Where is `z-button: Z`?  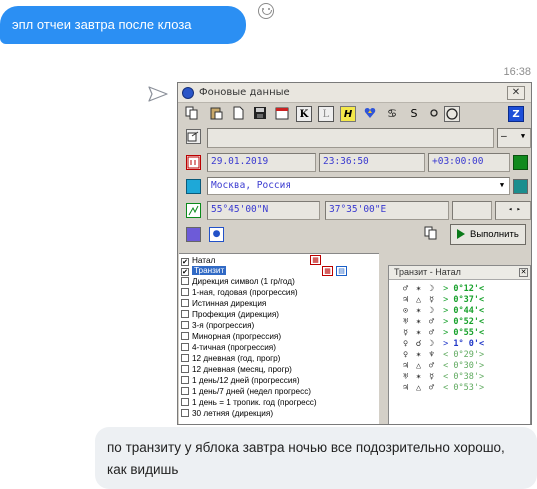
z-button: Z is located at coordinates (516, 114).